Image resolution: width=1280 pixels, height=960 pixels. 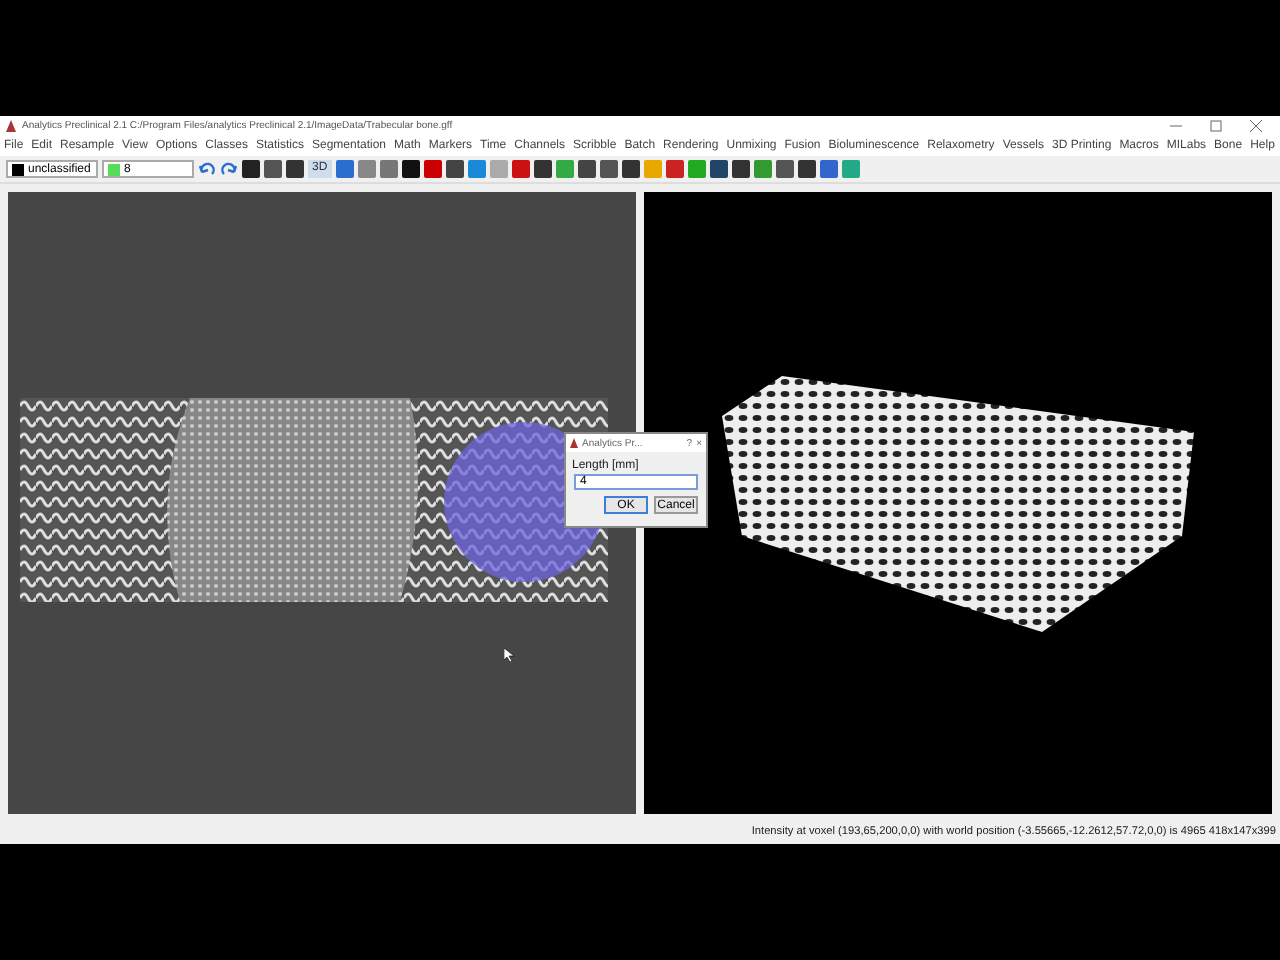 I want to click on redo-icon, so click(x=229, y=169).